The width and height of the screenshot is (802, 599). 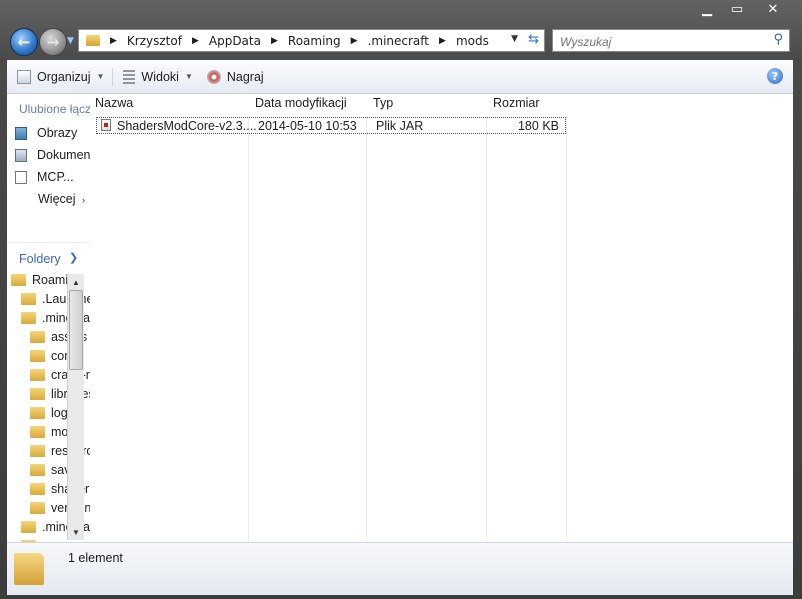 I want to click on more-label: Więcej, so click(x=57, y=199).